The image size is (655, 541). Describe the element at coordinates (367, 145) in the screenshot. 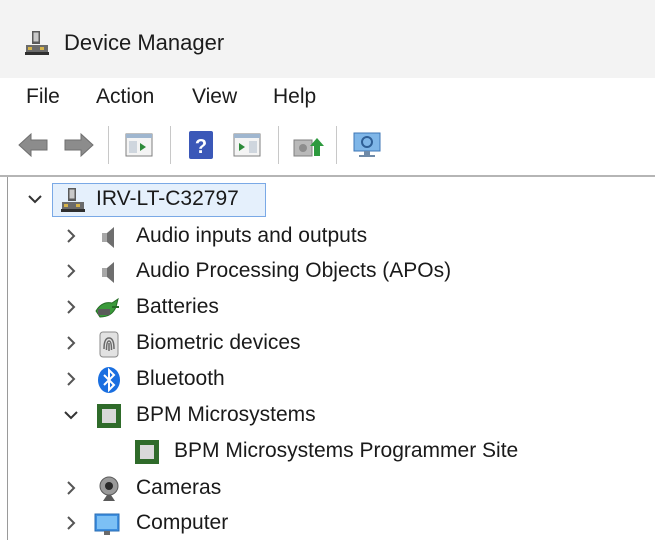

I see `scan-hardware-changes-icon` at that location.